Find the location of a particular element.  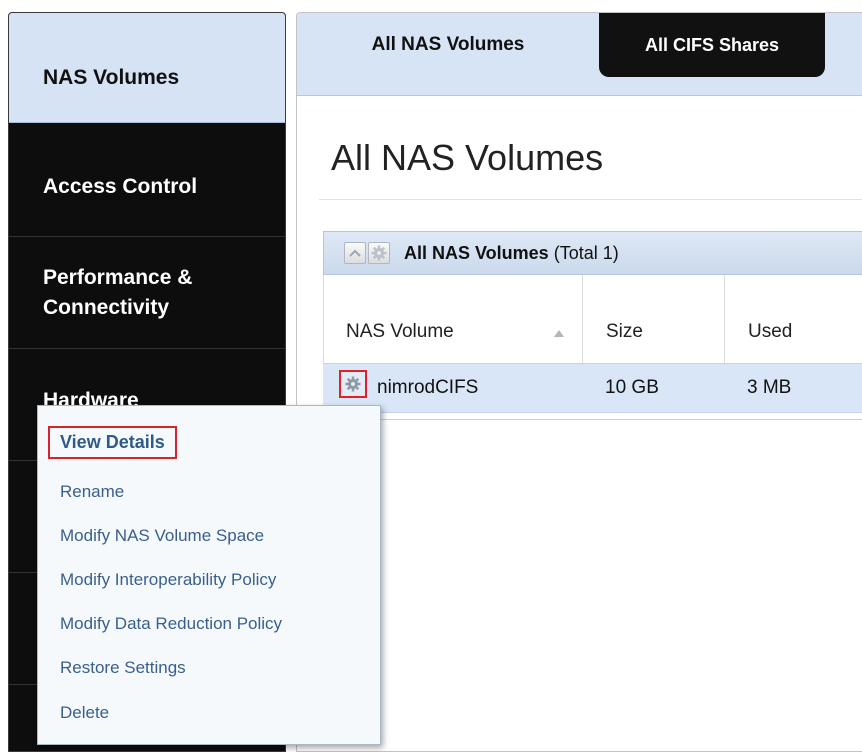

menu-item-delete: Delete is located at coordinates (84, 713).